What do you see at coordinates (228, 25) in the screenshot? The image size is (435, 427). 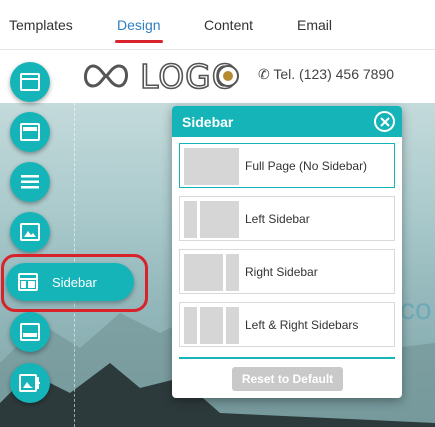 I see `tab-content: Content` at bounding box center [228, 25].